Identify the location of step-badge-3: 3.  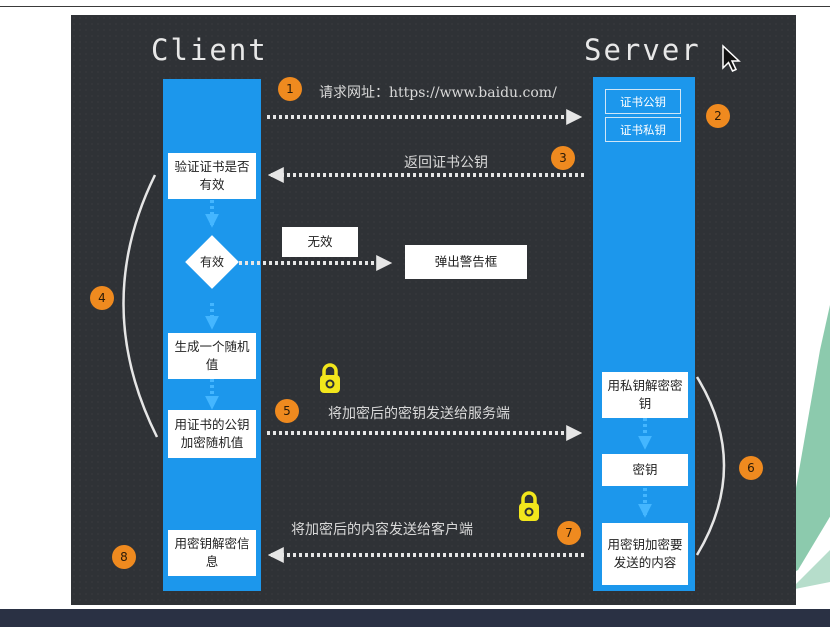
(563, 158).